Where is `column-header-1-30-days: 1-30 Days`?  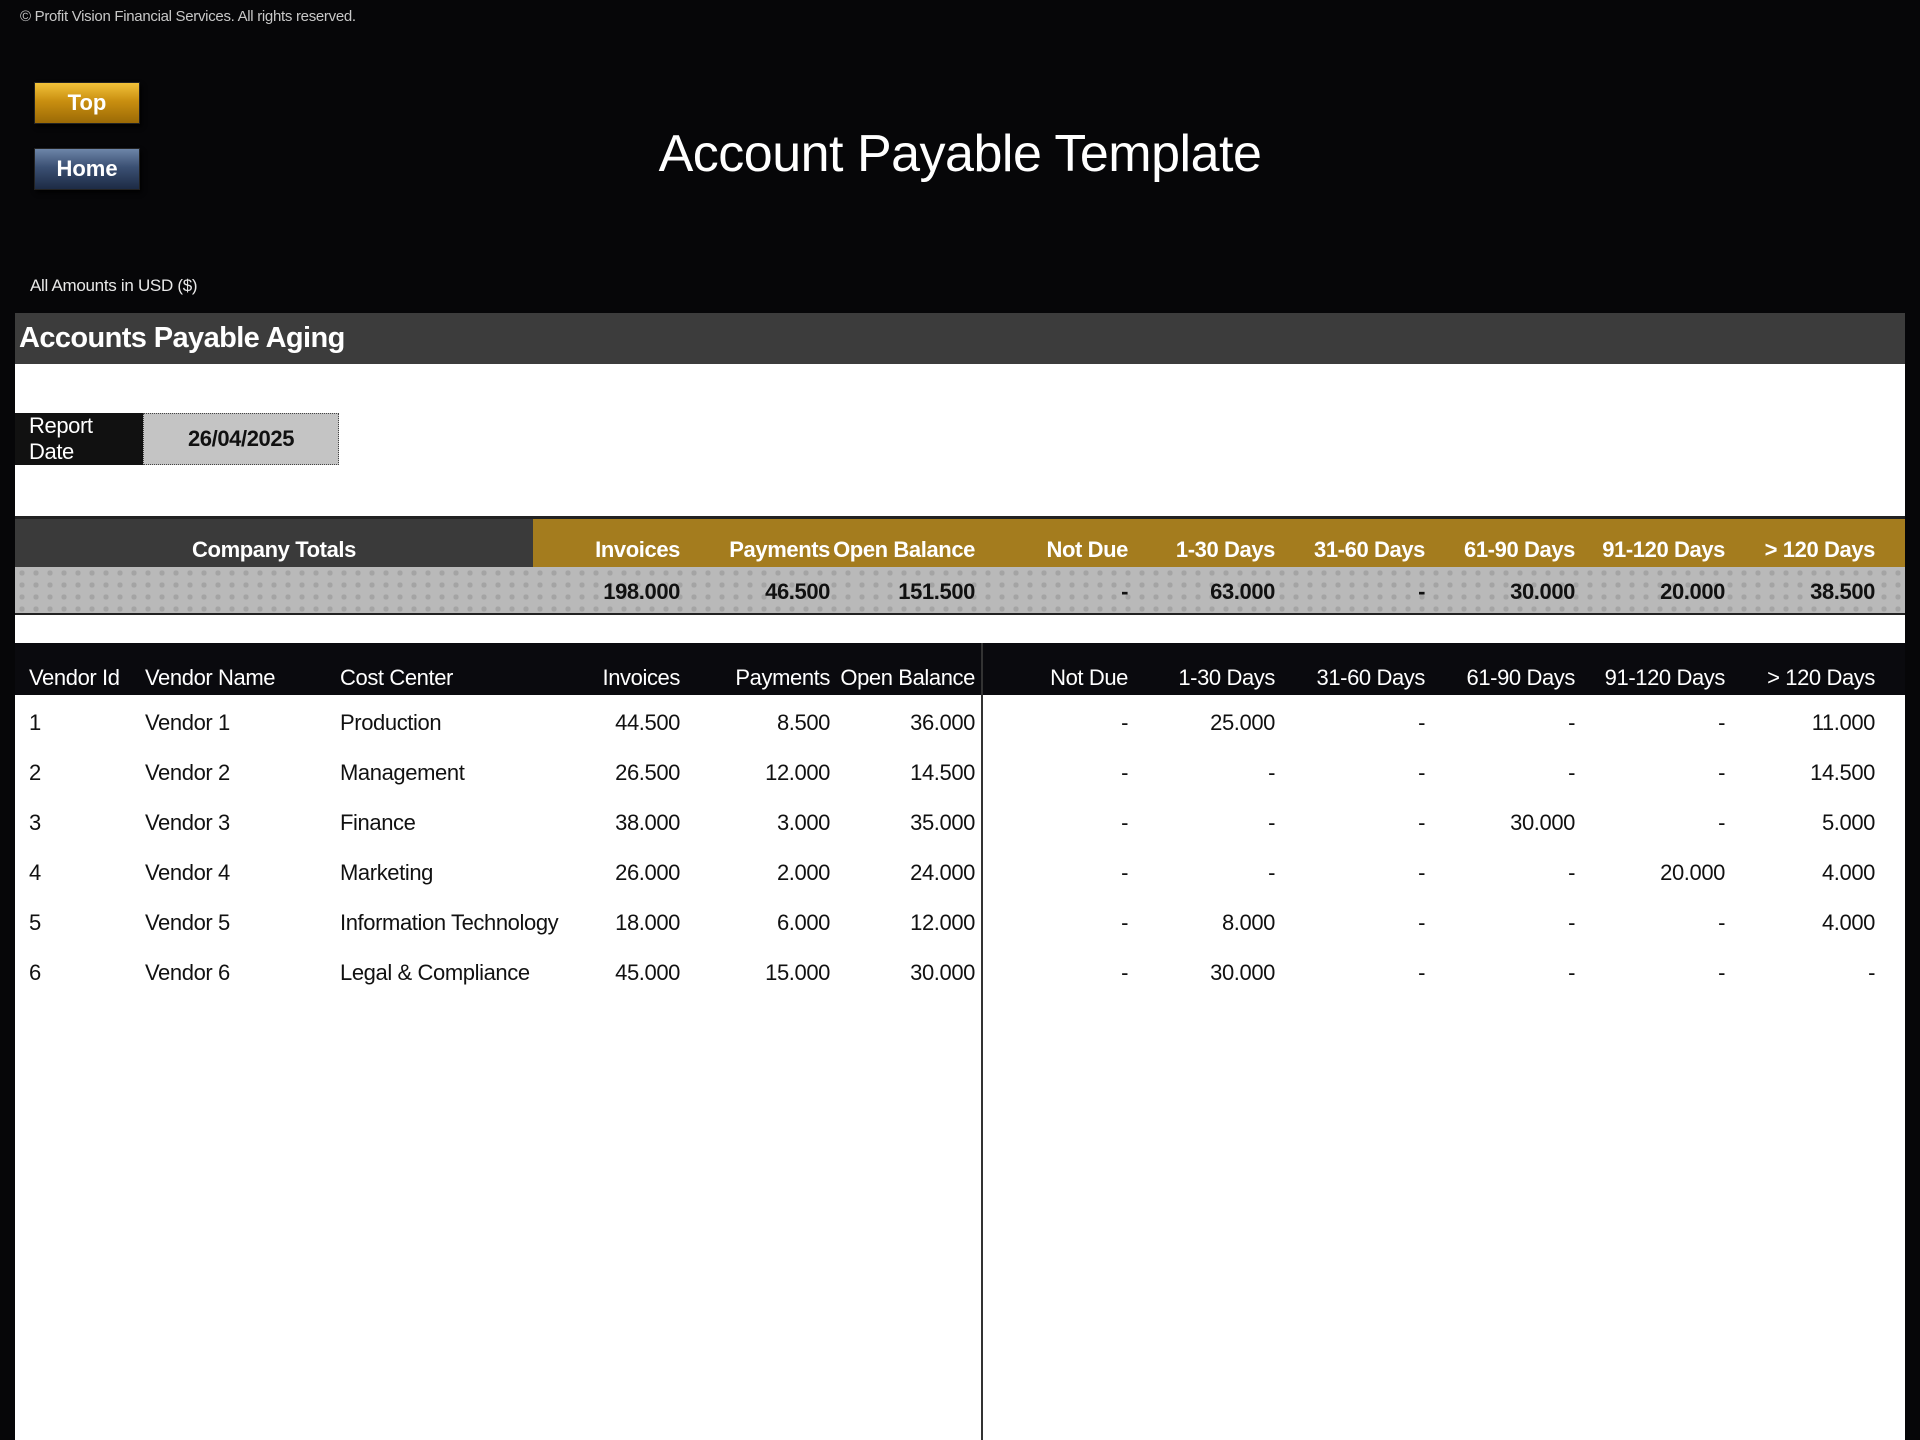
column-header-1-30-days: 1-30 Days is located at coordinates (1226, 677).